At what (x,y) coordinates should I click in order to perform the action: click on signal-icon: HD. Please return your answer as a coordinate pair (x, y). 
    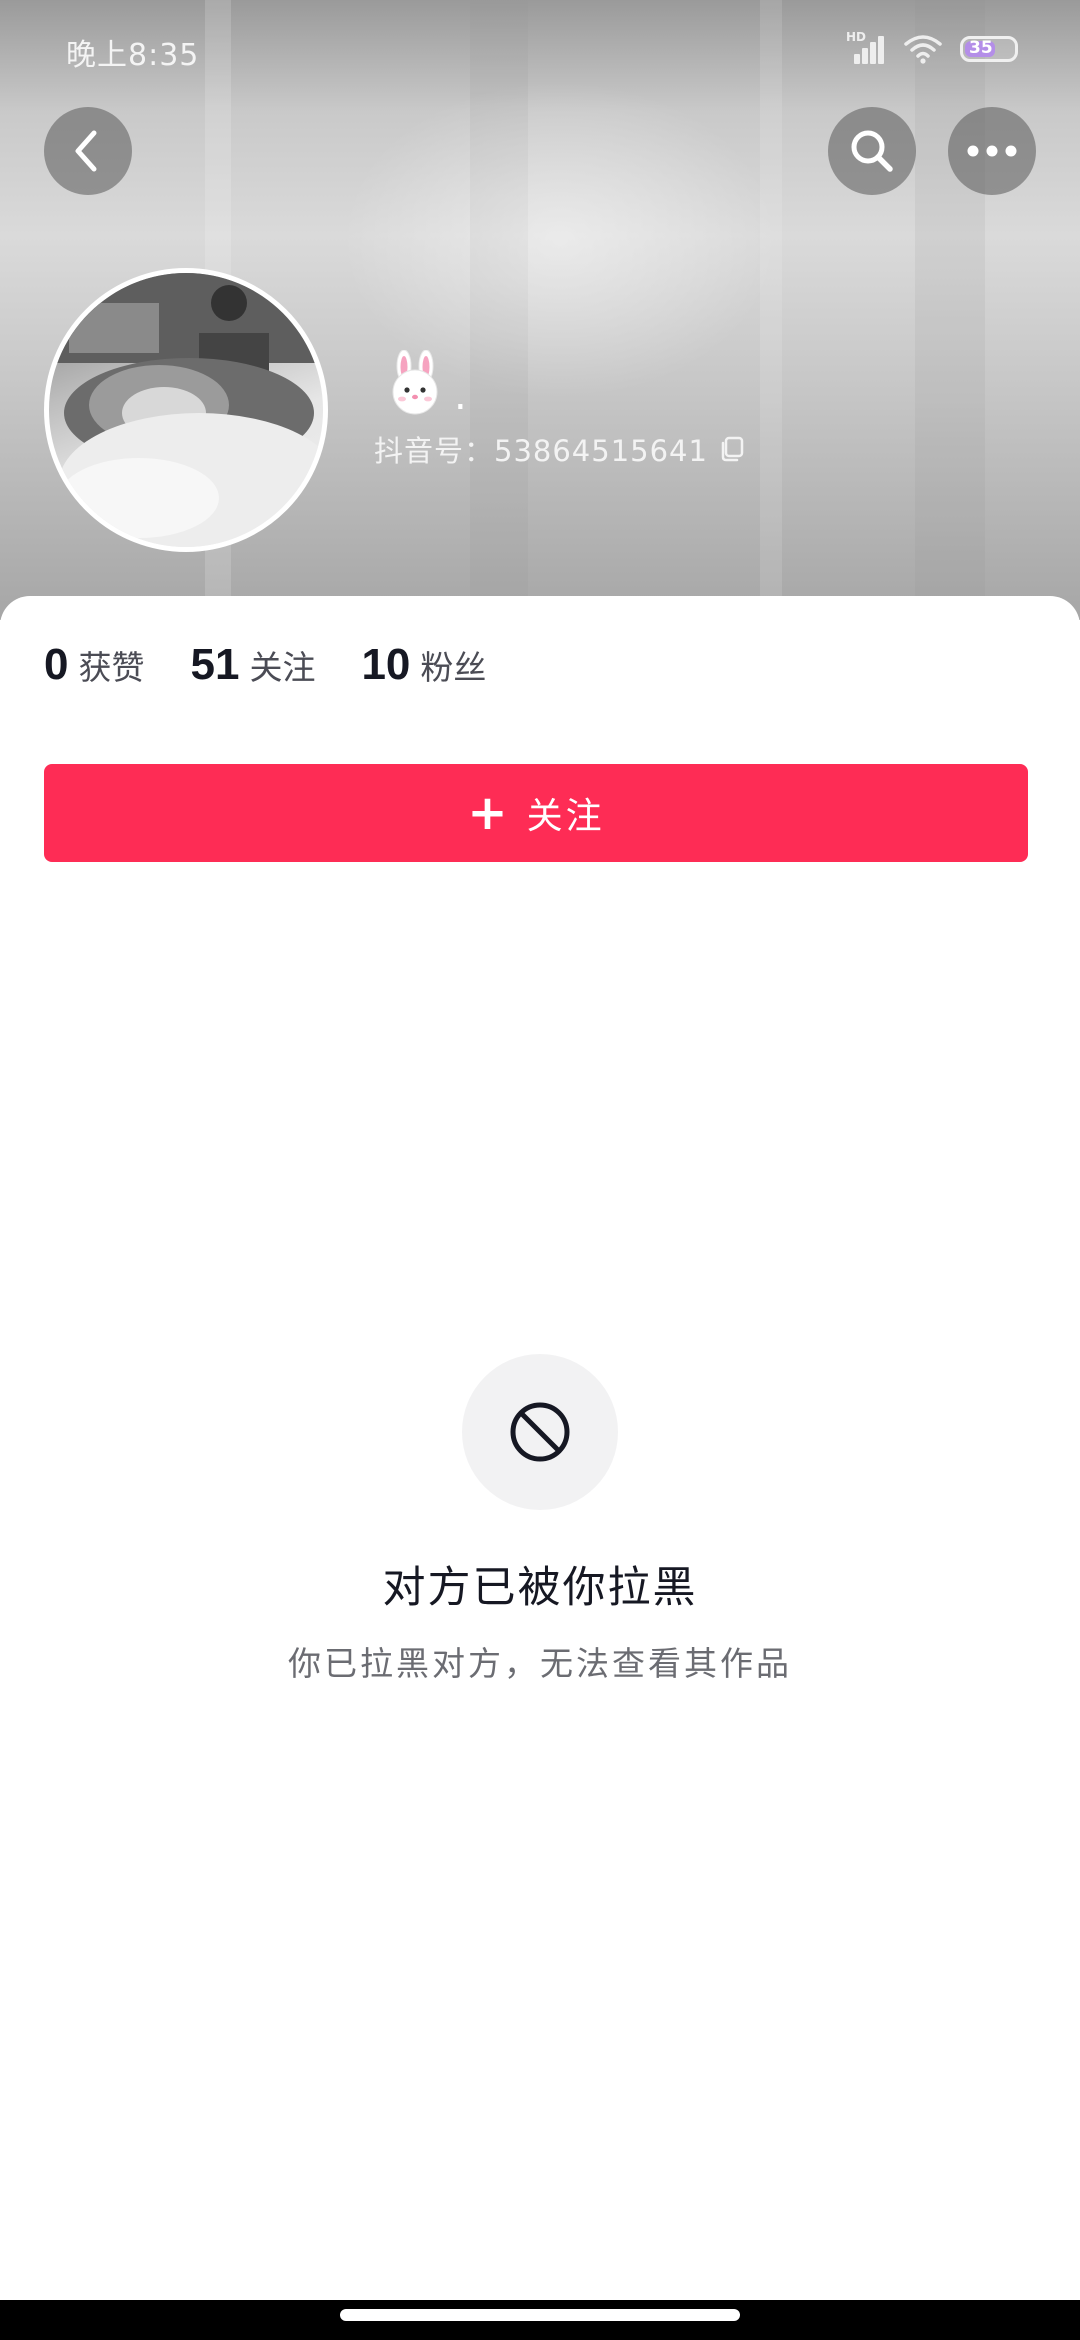
    Looking at the image, I should click on (866, 47).